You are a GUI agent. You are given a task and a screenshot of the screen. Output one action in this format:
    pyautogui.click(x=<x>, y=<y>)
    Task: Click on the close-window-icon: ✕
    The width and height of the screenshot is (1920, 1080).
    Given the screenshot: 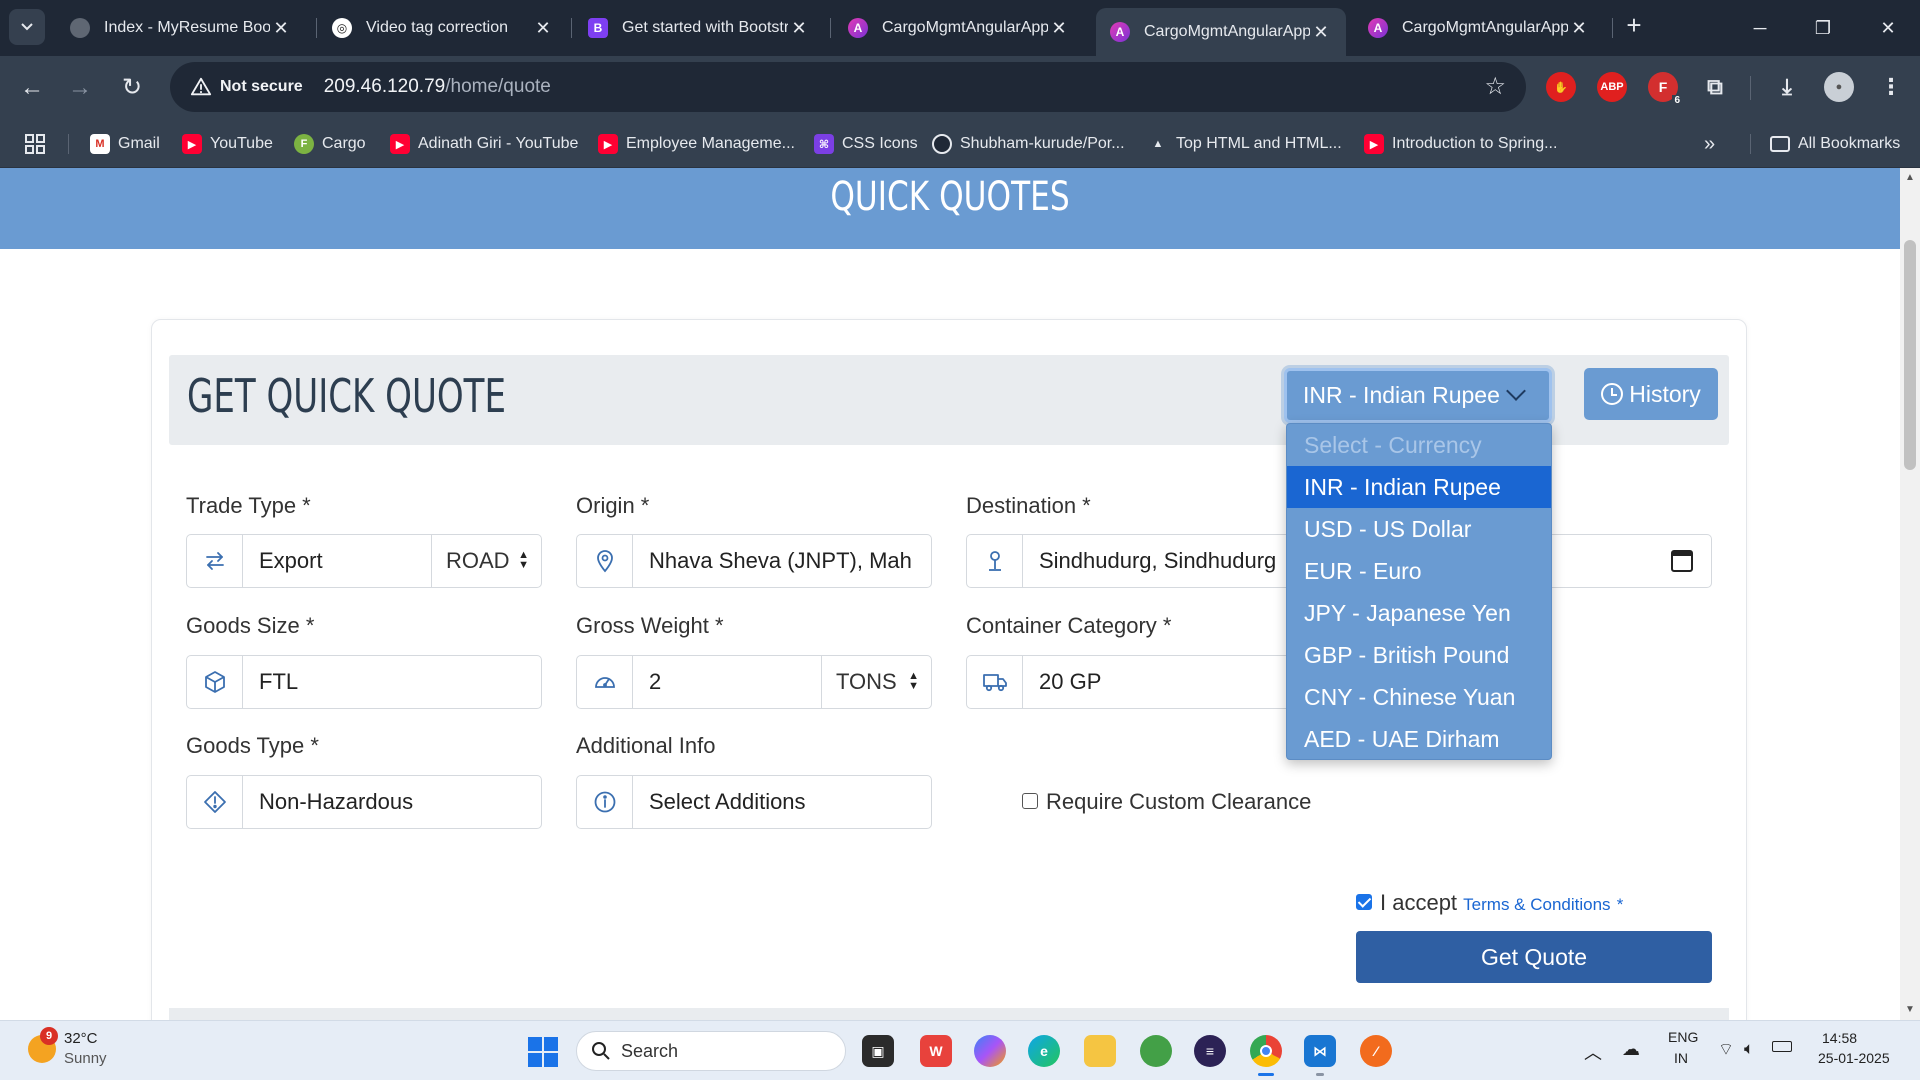 What is the action you would take?
    pyautogui.click(x=1888, y=28)
    